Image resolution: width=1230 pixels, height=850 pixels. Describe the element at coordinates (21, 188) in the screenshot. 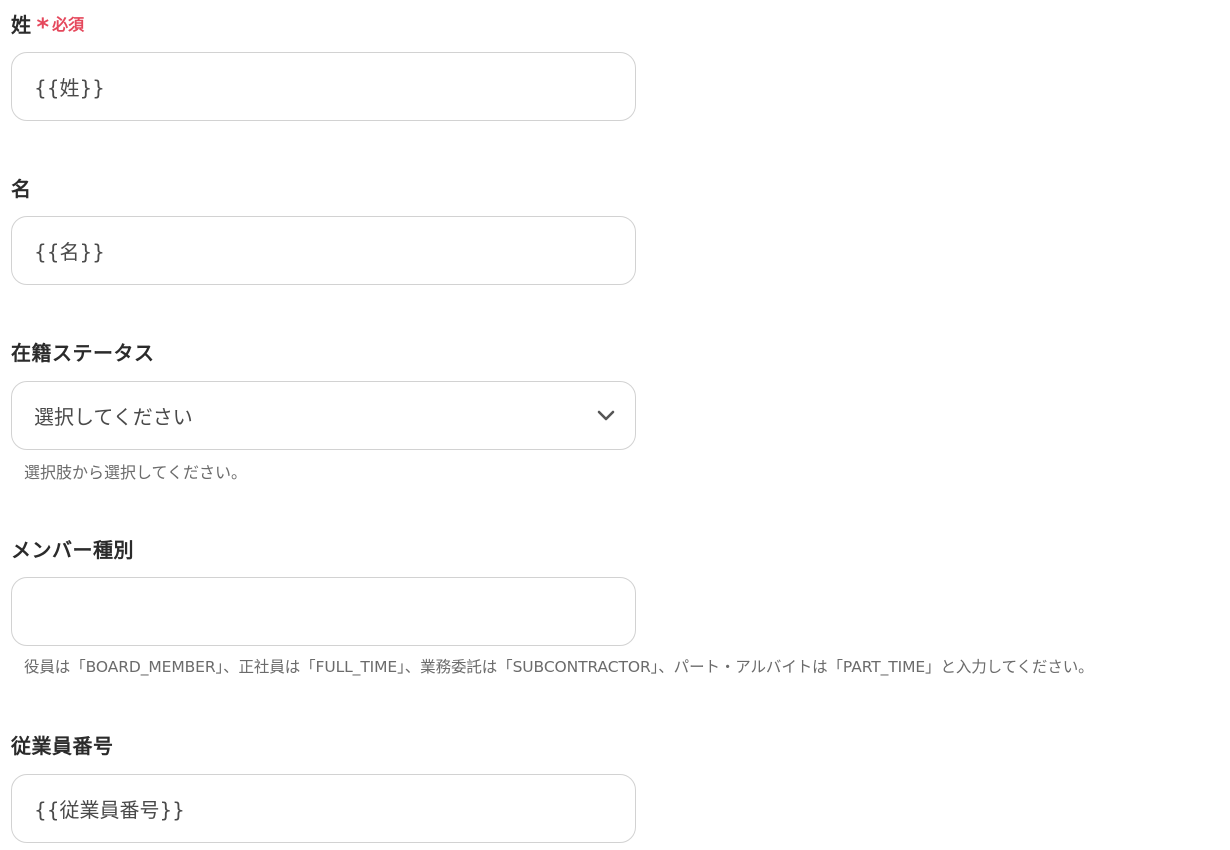

I see `first-name-label: 名` at that location.